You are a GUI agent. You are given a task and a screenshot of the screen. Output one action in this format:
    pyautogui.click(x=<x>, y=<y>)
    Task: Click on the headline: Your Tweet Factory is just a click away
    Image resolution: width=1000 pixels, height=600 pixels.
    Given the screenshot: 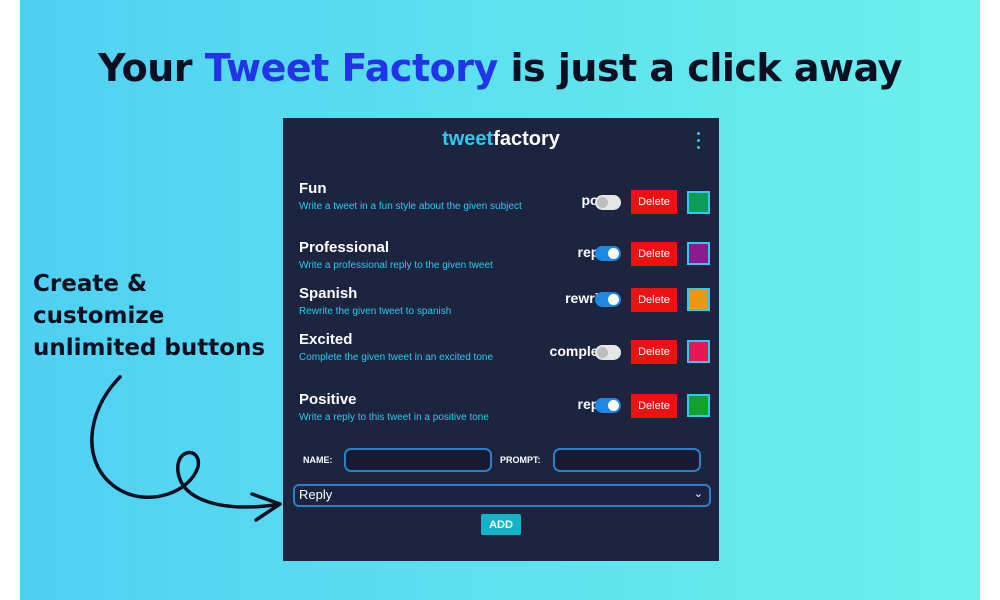 What is the action you would take?
    pyautogui.click(x=500, y=68)
    